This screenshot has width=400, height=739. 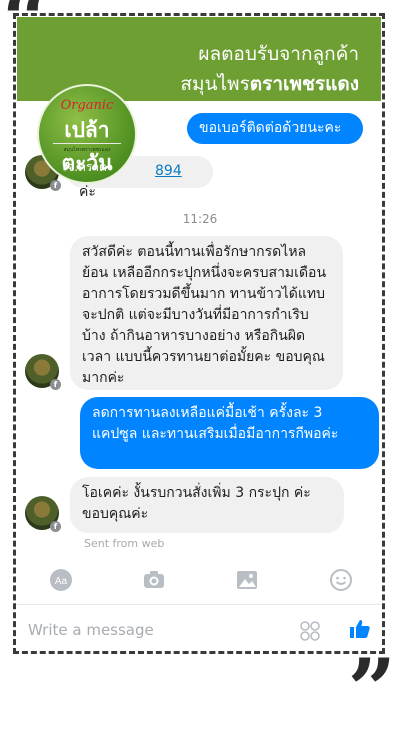 I want to click on sent-from-label: Sent from web, so click(x=124, y=543).